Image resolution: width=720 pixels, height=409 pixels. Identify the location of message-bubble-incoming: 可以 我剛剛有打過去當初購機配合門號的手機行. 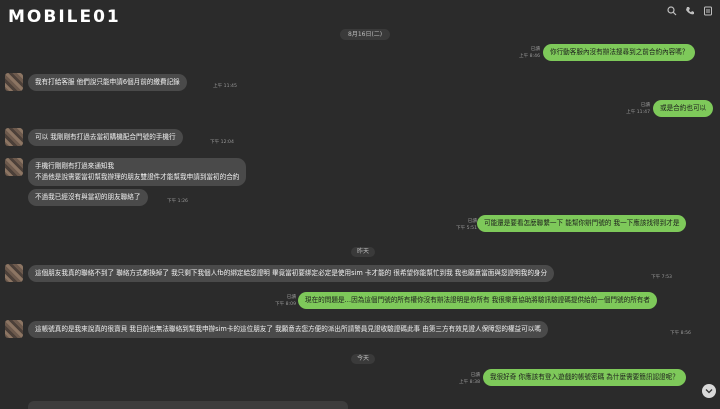
(105, 137).